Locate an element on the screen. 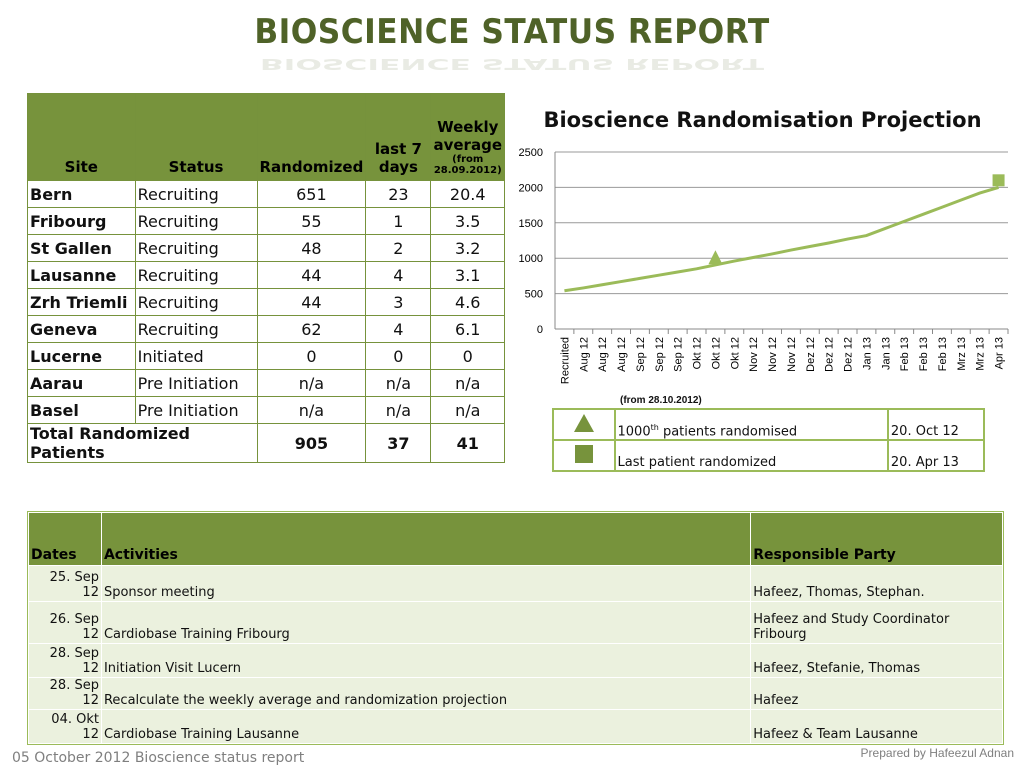  site-name: Aarau is located at coordinates (81, 383).